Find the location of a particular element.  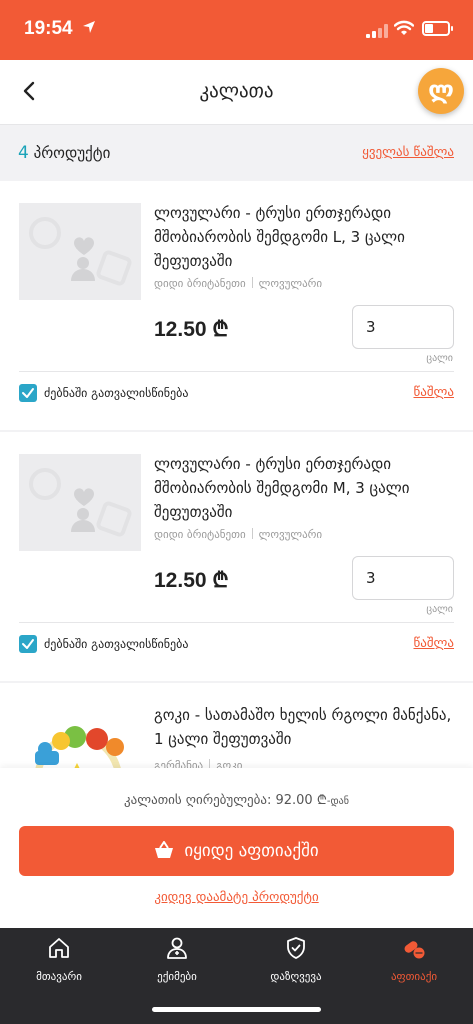

tab-pharmacy: აფთიაქი is located at coordinates (414, 963).